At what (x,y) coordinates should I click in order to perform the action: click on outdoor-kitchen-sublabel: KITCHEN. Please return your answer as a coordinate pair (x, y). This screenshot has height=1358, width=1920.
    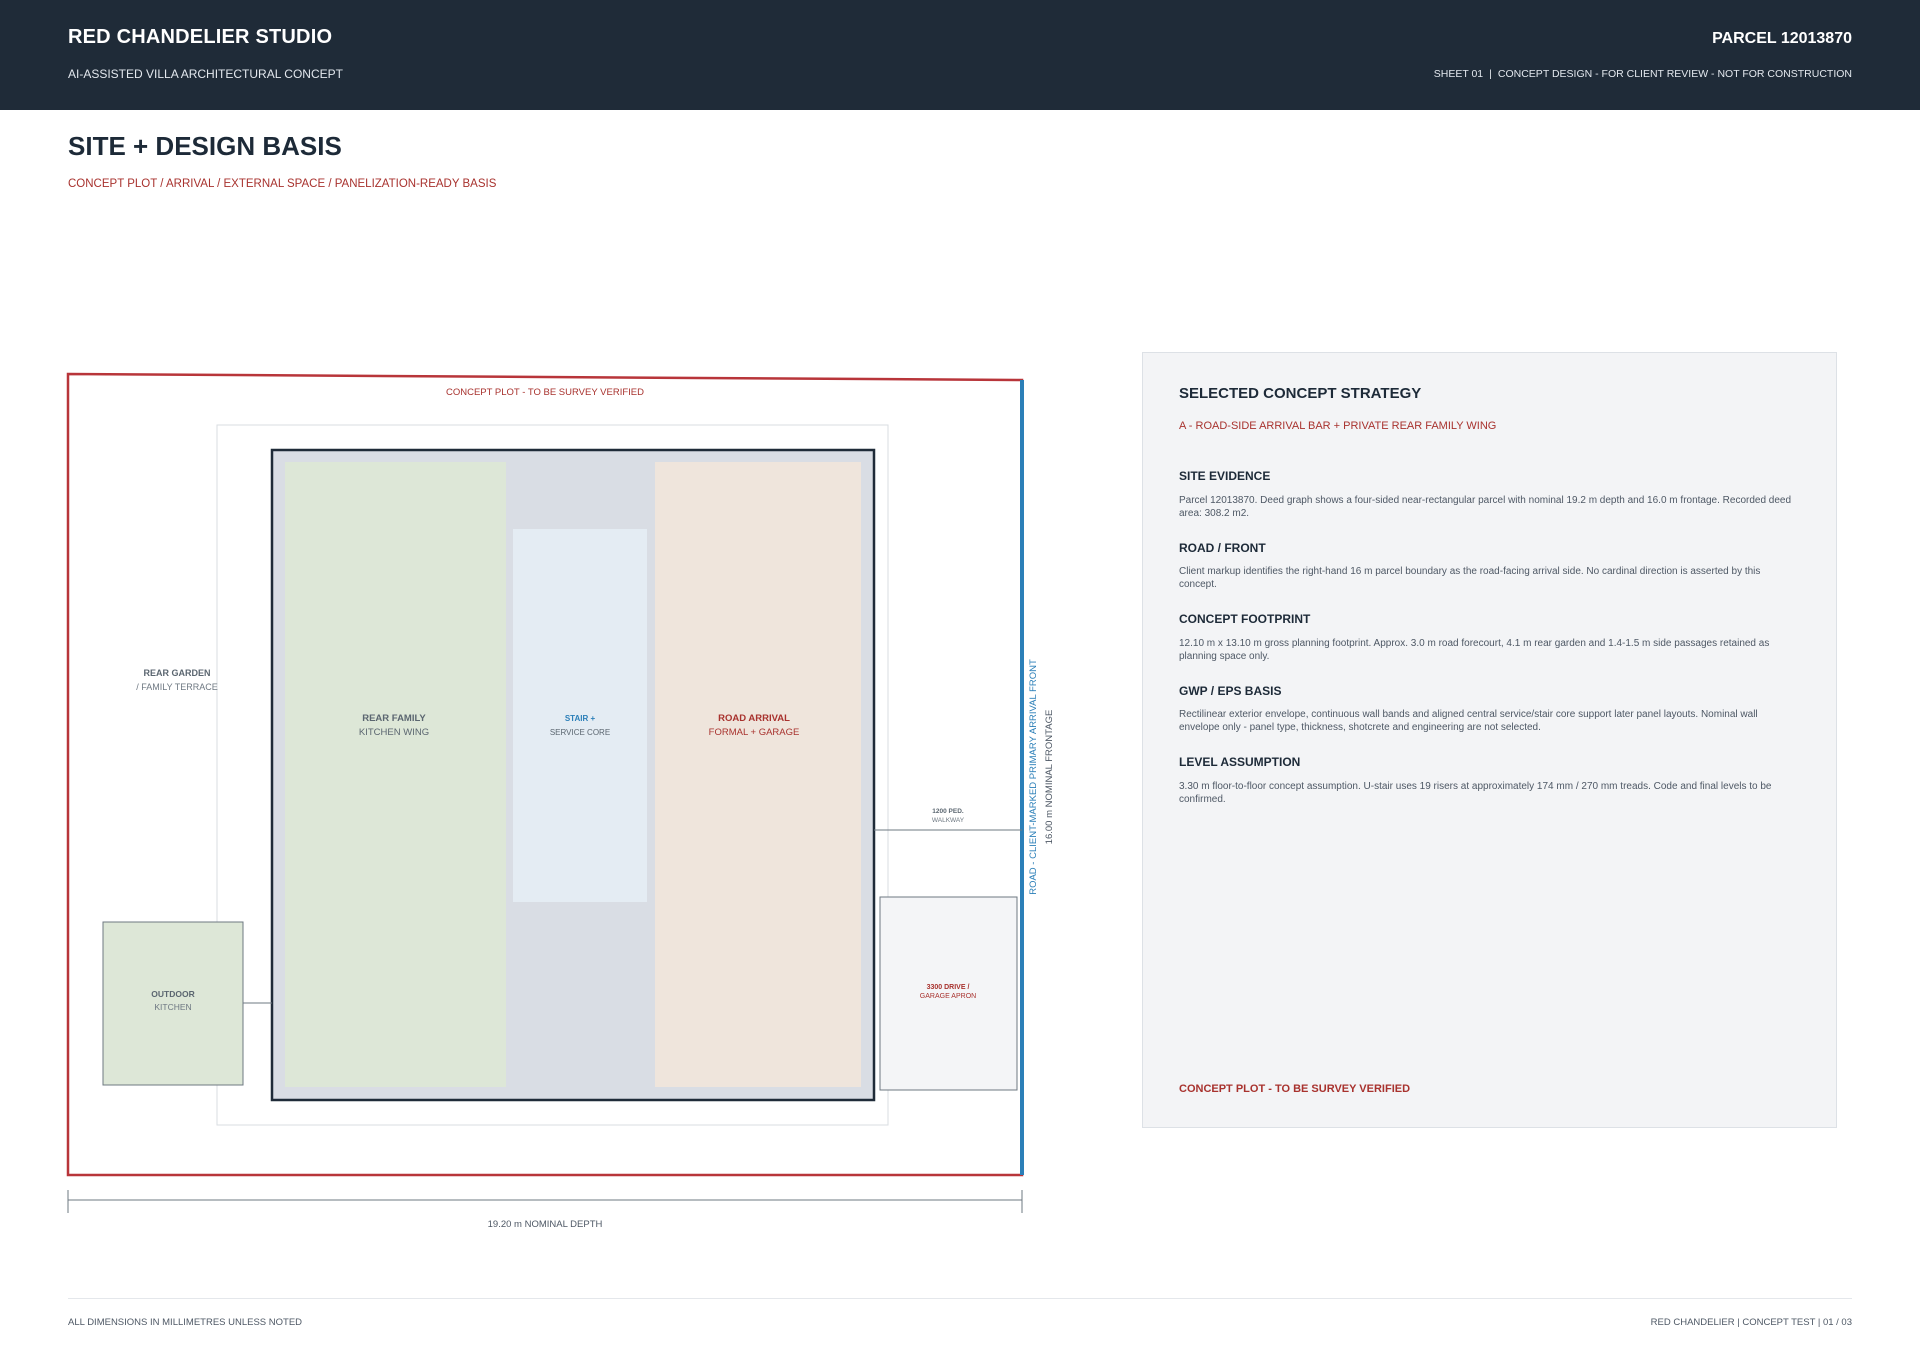
    Looking at the image, I should click on (172, 1007).